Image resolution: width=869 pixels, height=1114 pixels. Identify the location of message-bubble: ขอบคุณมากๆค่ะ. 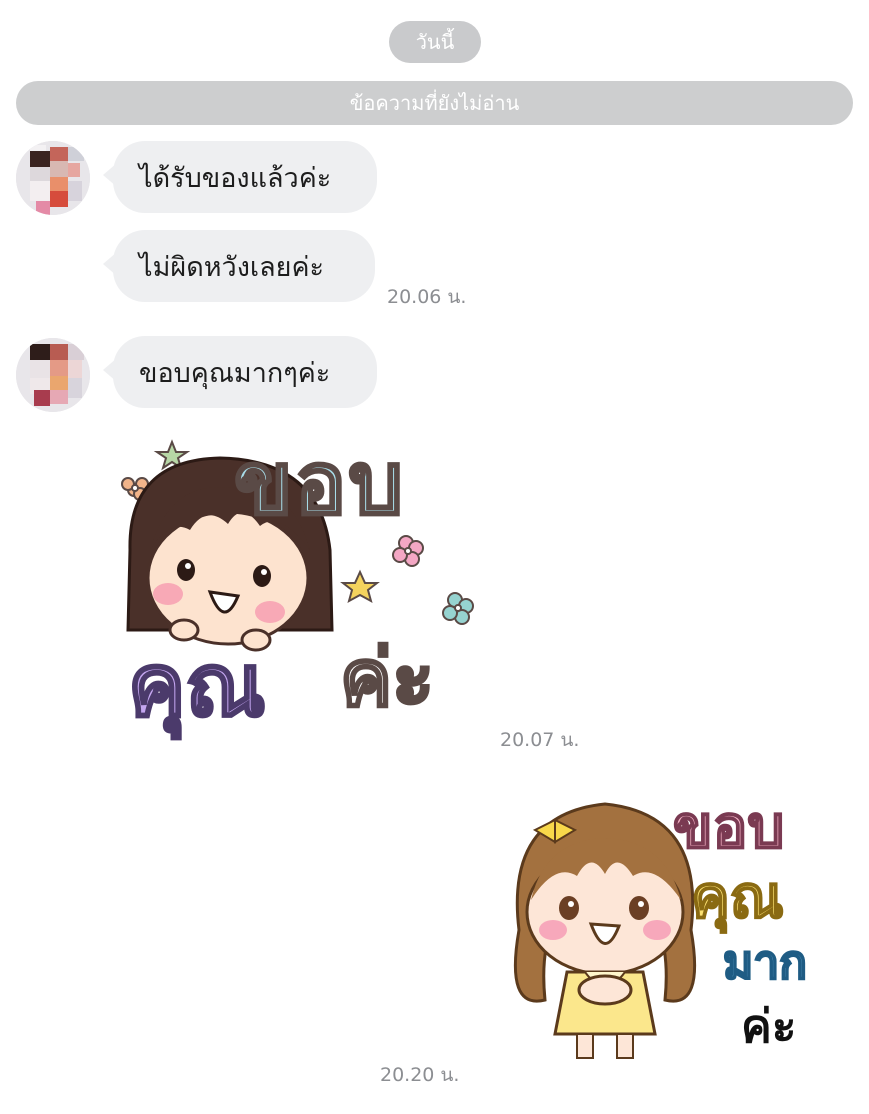
(240, 372).